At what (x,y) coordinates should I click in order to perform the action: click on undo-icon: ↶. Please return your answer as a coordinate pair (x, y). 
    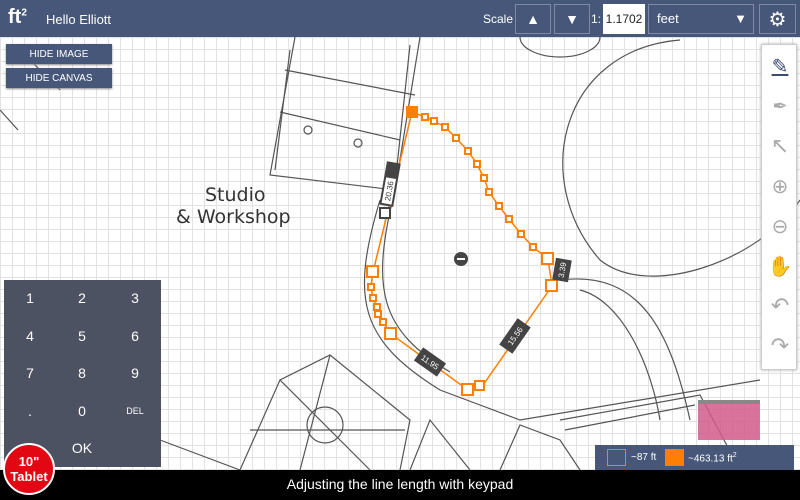
    Looking at the image, I should click on (780, 306).